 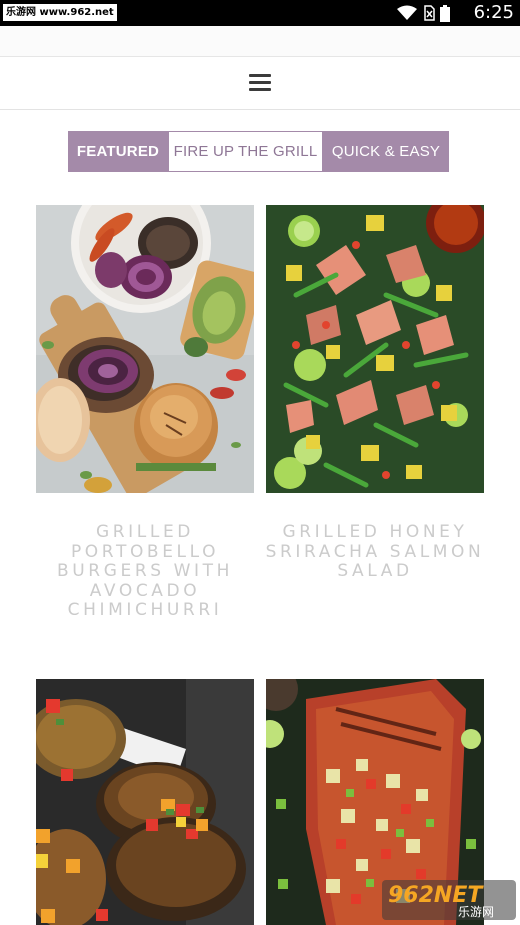 What do you see at coordinates (493, 12) in the screenshot?
I see `status-time: 6:25` at bounding box center [493, 12].